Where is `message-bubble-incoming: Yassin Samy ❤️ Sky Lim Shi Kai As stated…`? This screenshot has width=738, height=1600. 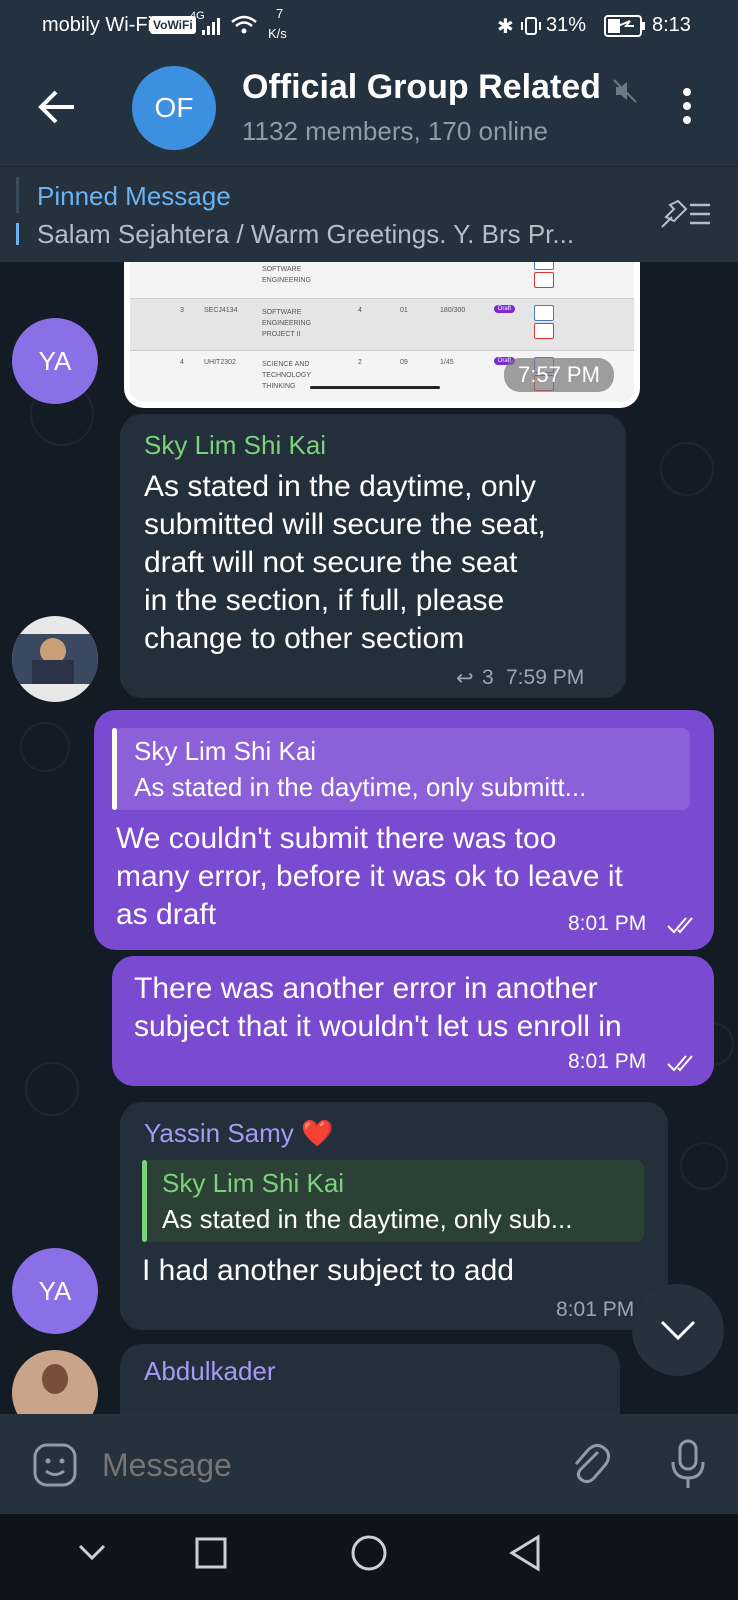 message-bubble-incoming: Yassin Samy ❤️ Sky Lim Shi Kai As stated… is located at coordinates (394, 1216).